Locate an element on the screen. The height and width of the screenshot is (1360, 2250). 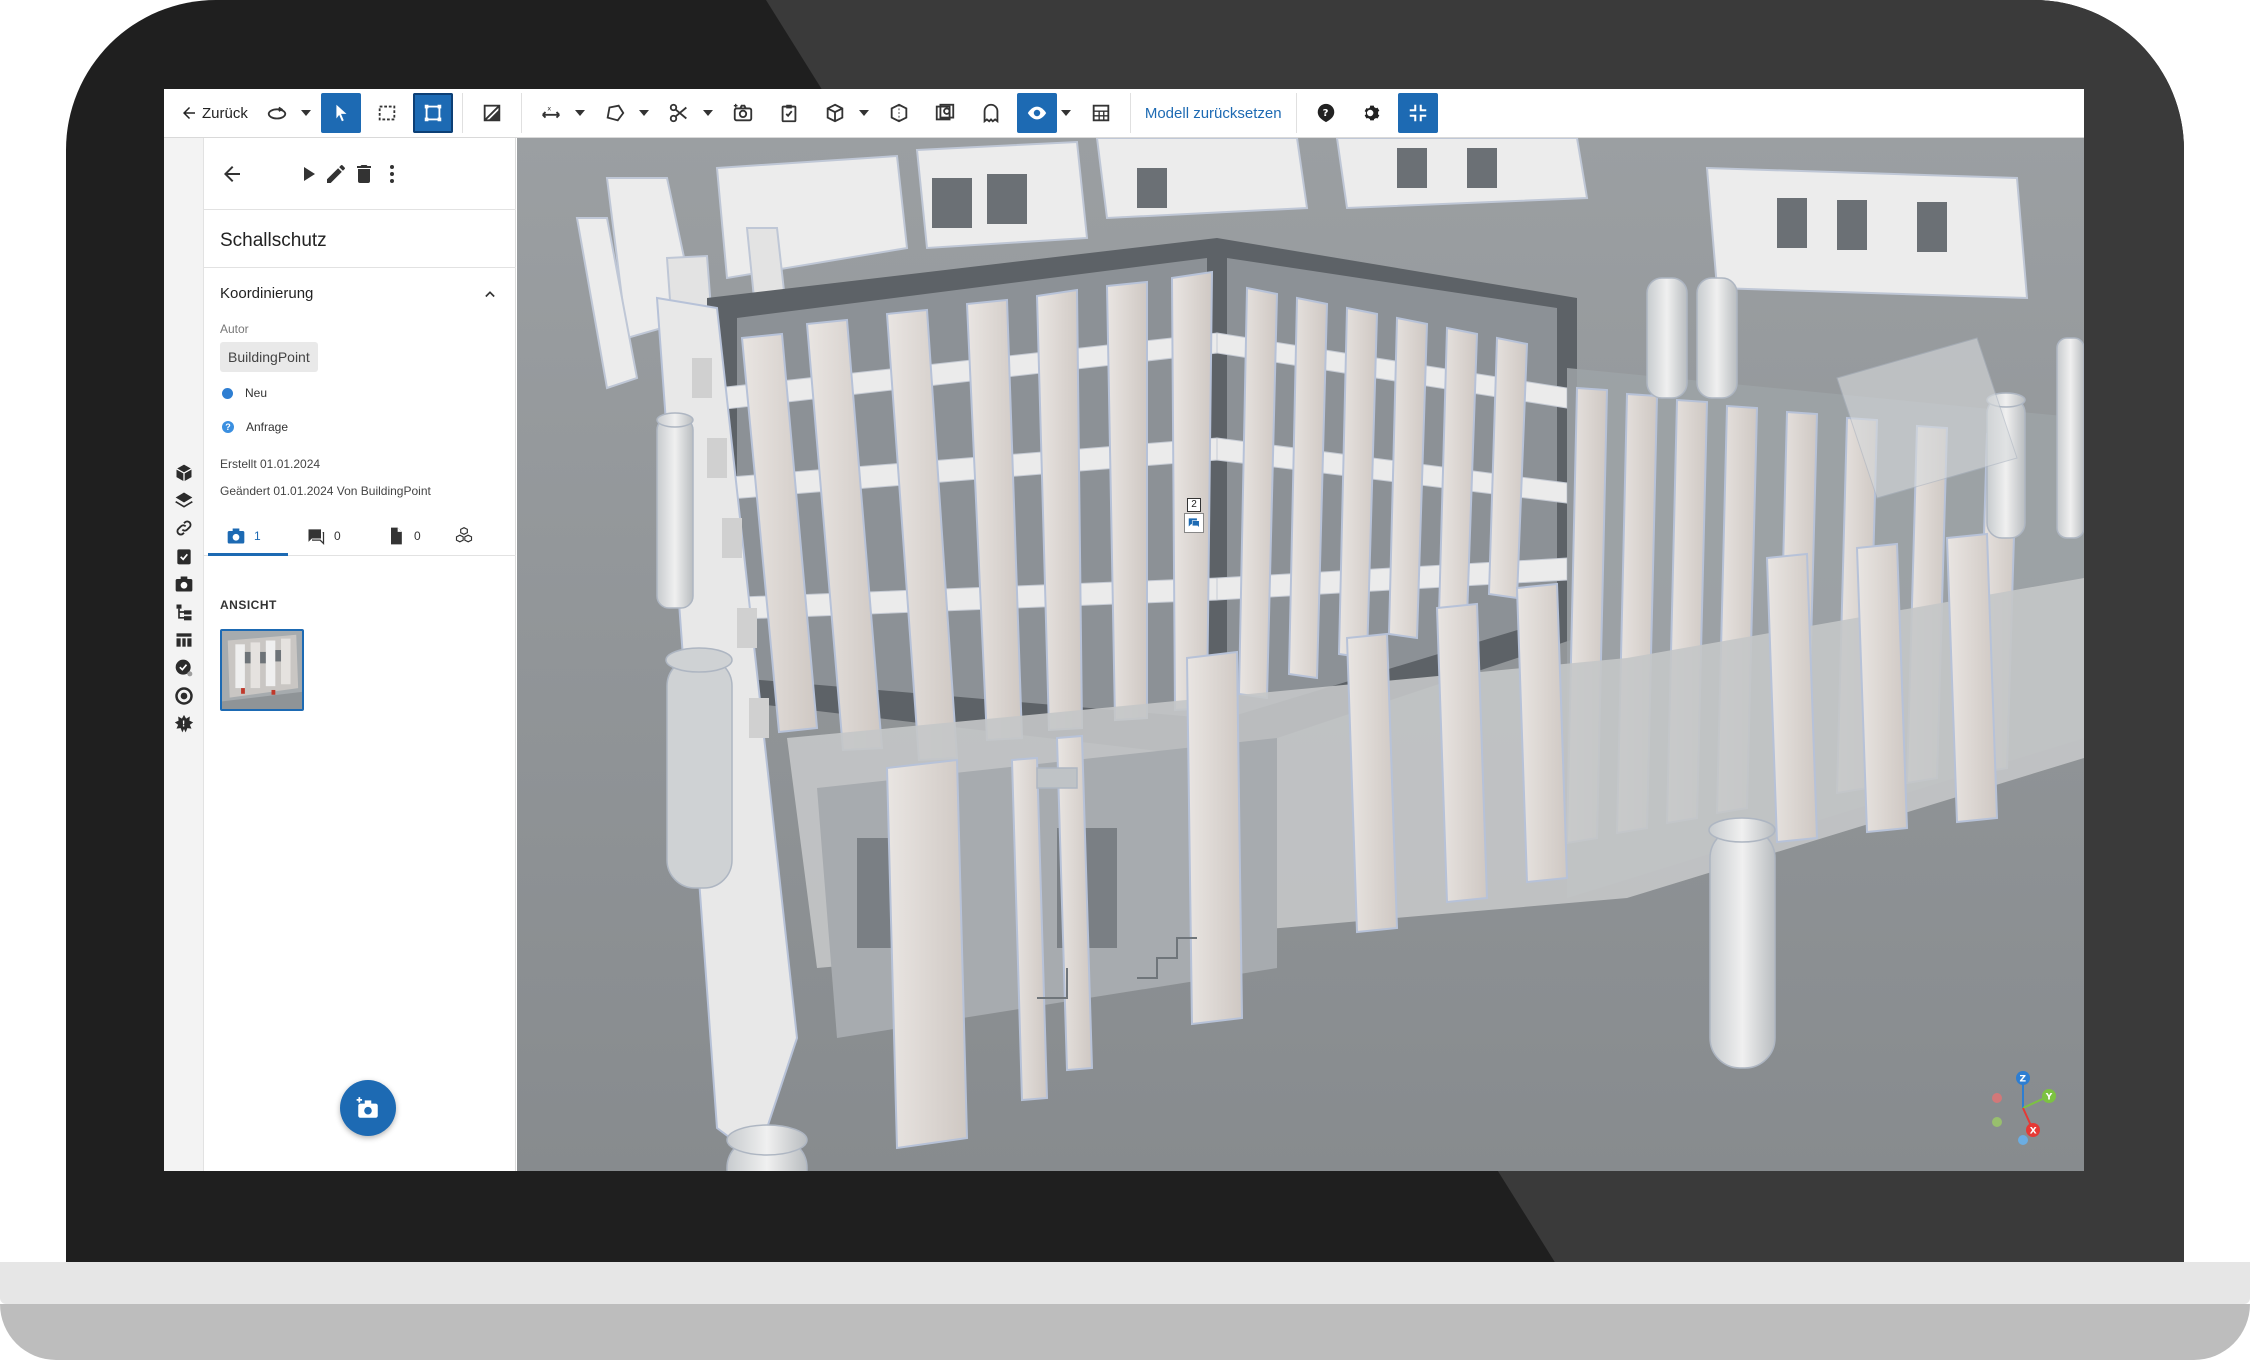
clip-button is located at coordinates (679, 113).